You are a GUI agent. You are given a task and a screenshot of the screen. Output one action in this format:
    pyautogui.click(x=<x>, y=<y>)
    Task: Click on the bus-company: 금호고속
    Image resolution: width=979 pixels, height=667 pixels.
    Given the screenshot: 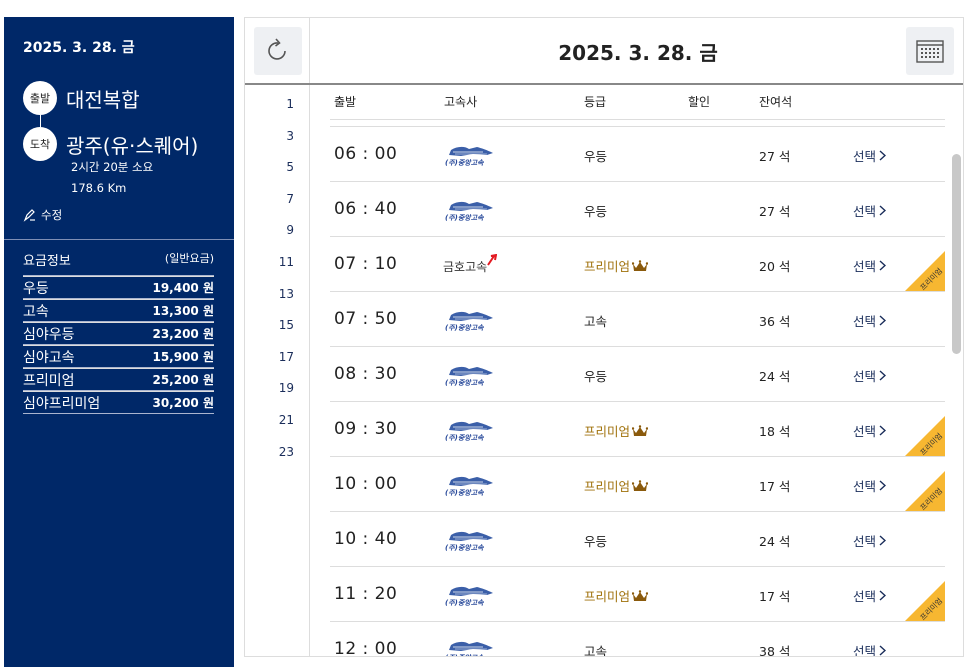 What is the action you would take?
    pyautogui.click(x=470, y=264)
    